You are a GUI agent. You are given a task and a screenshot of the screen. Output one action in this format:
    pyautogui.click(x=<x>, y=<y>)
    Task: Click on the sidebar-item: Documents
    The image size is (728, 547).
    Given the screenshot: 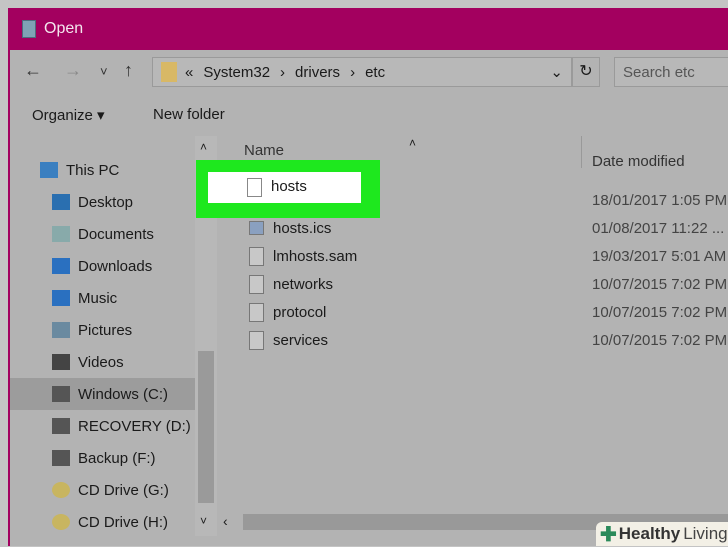 What is the action you would take?
    pyautogui.click(x=102, y=234)
    